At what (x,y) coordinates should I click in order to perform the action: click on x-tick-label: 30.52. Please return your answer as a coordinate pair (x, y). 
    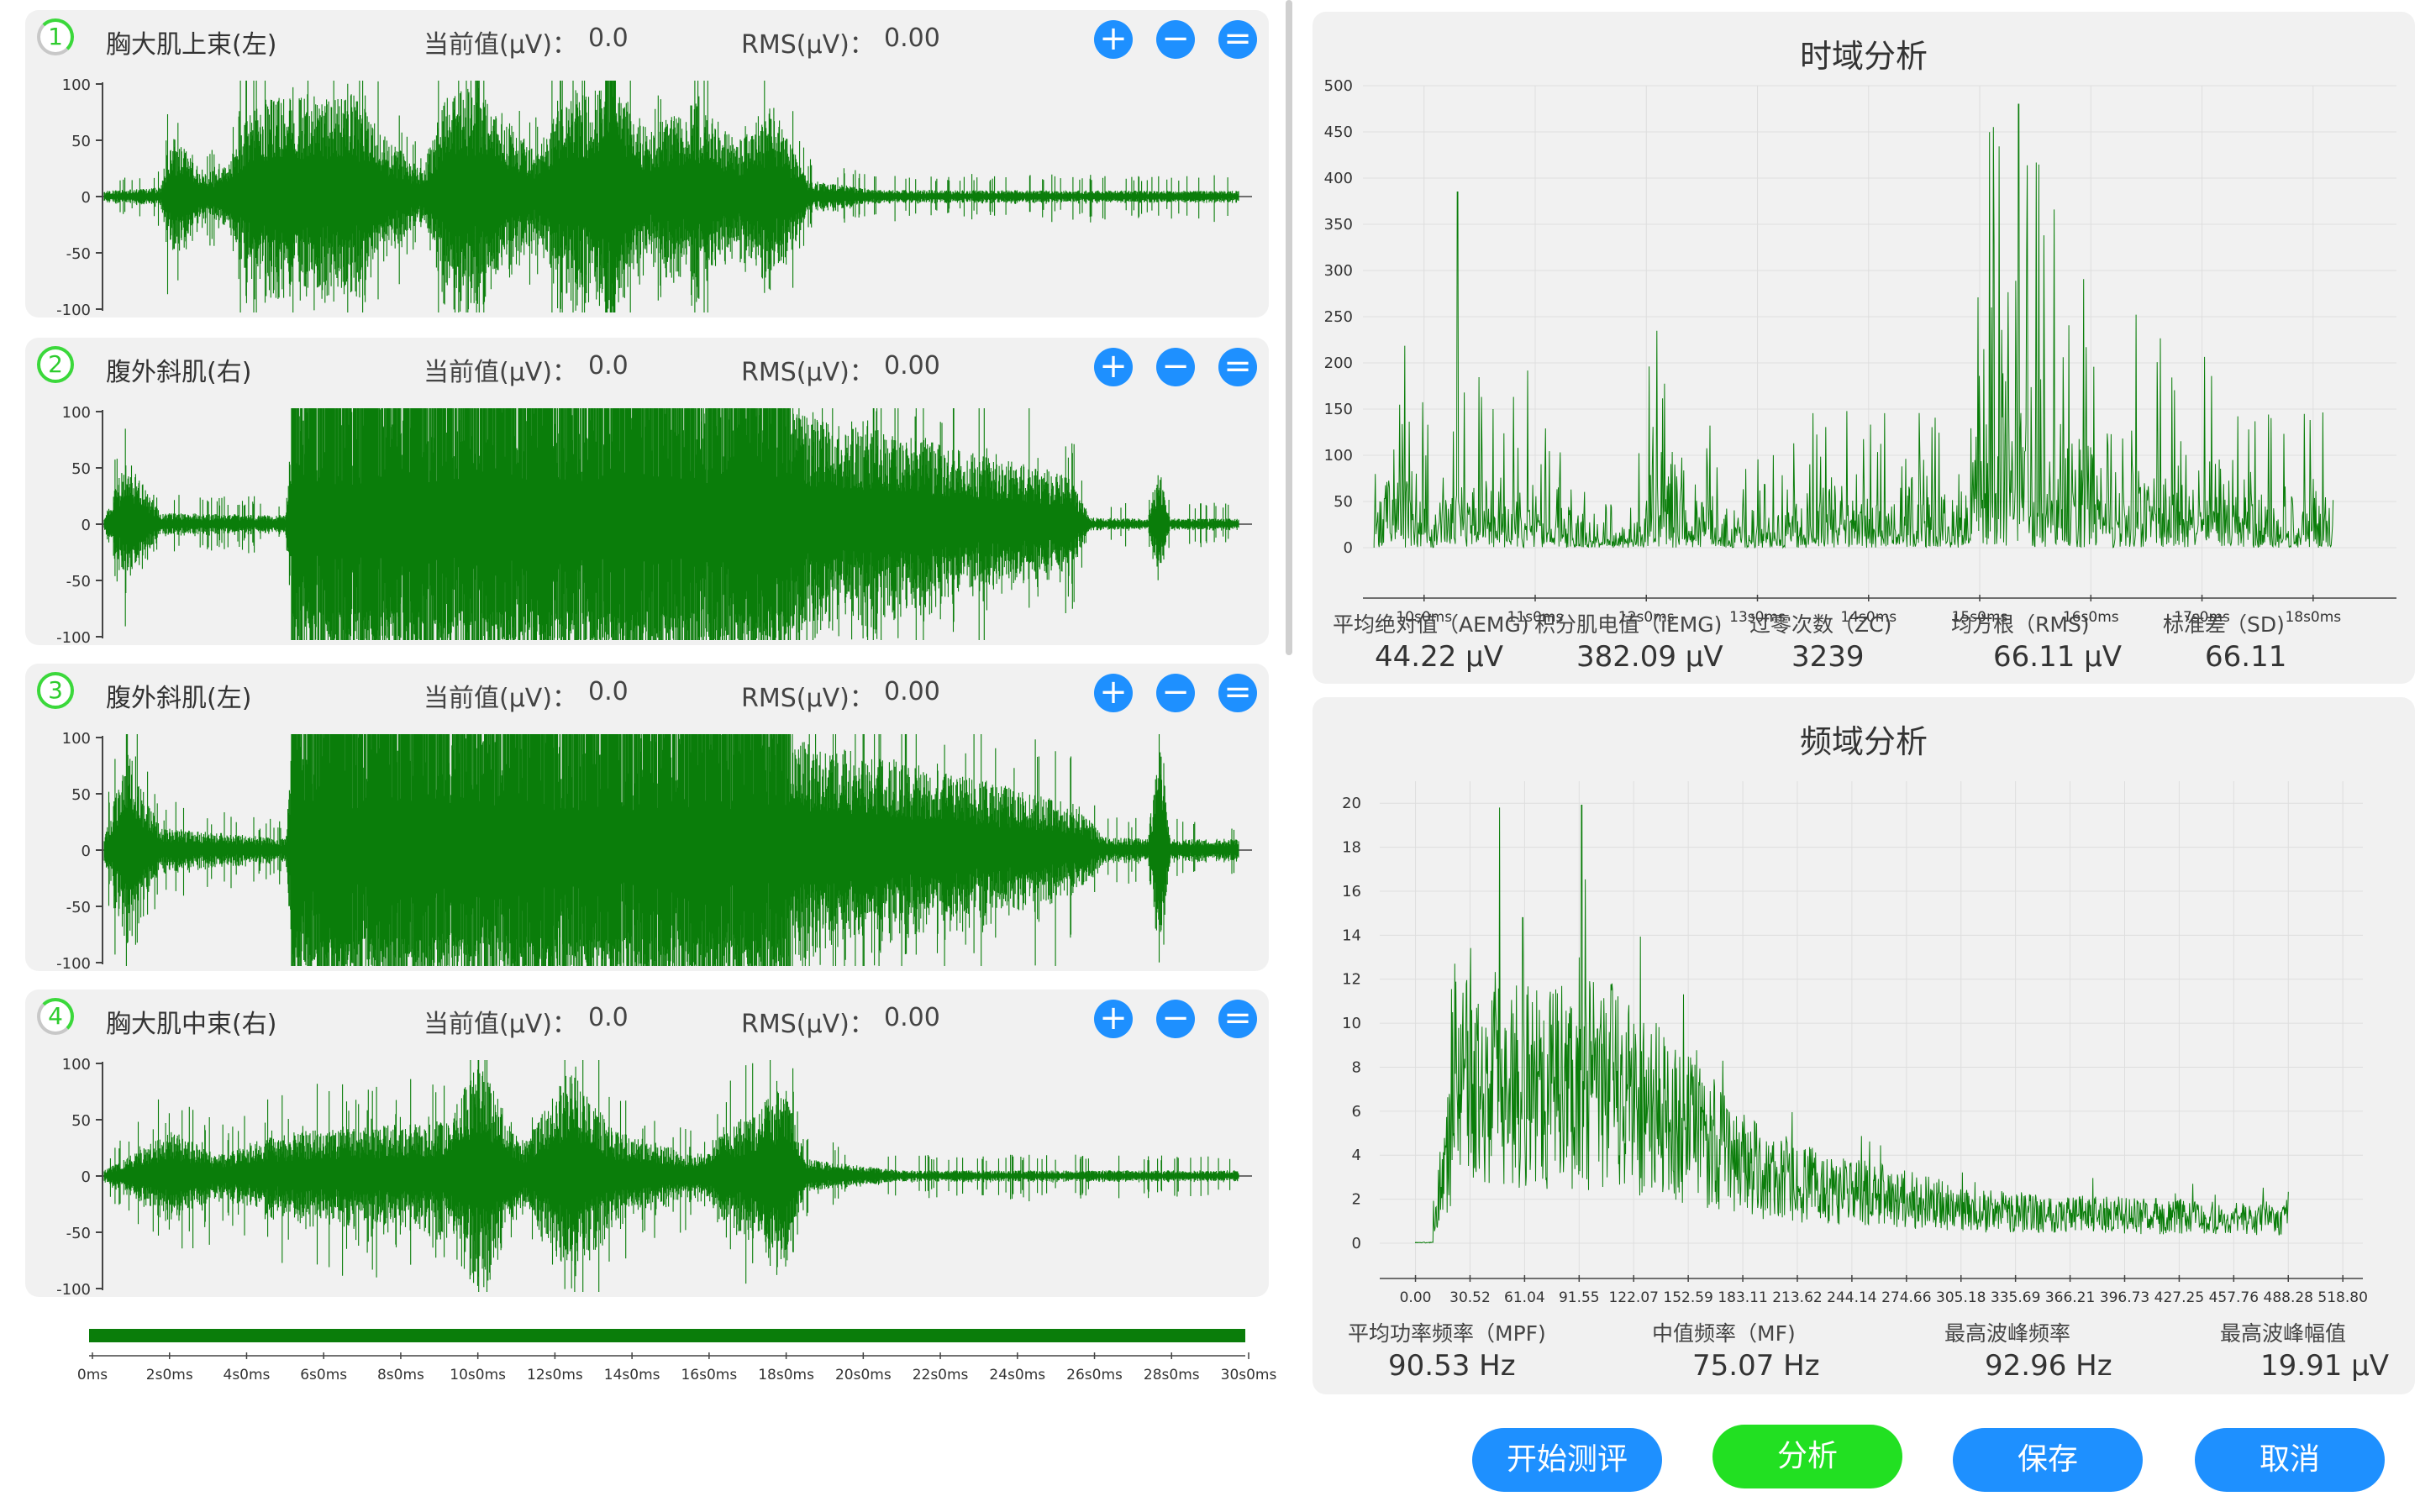
    Looking at the image, I should click on (1470, 1297).